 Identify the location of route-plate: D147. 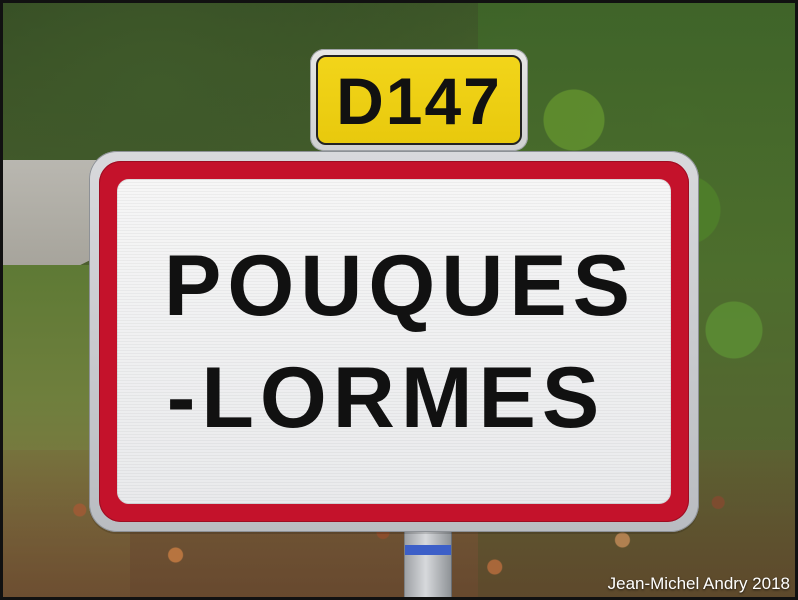
(419, 100).